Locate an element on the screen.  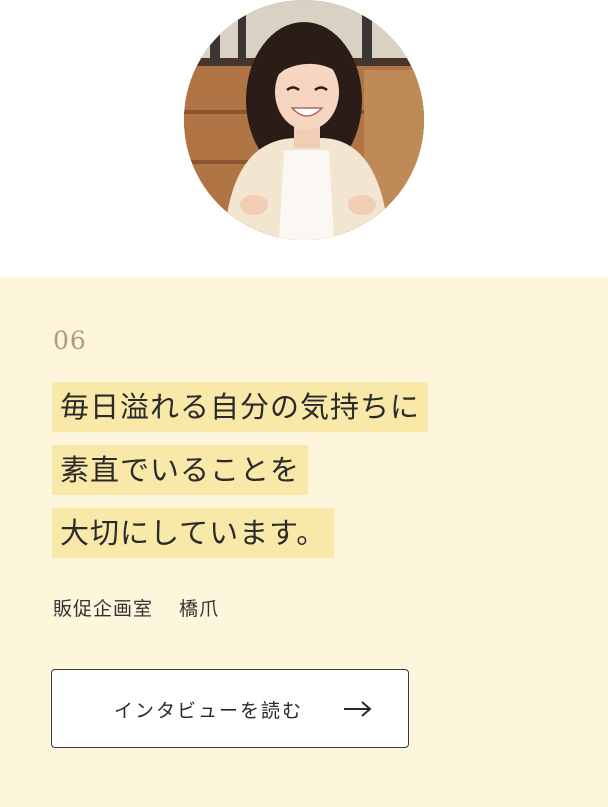
read-interview-label: インタビューを読む is located at coordinates (209, 711).